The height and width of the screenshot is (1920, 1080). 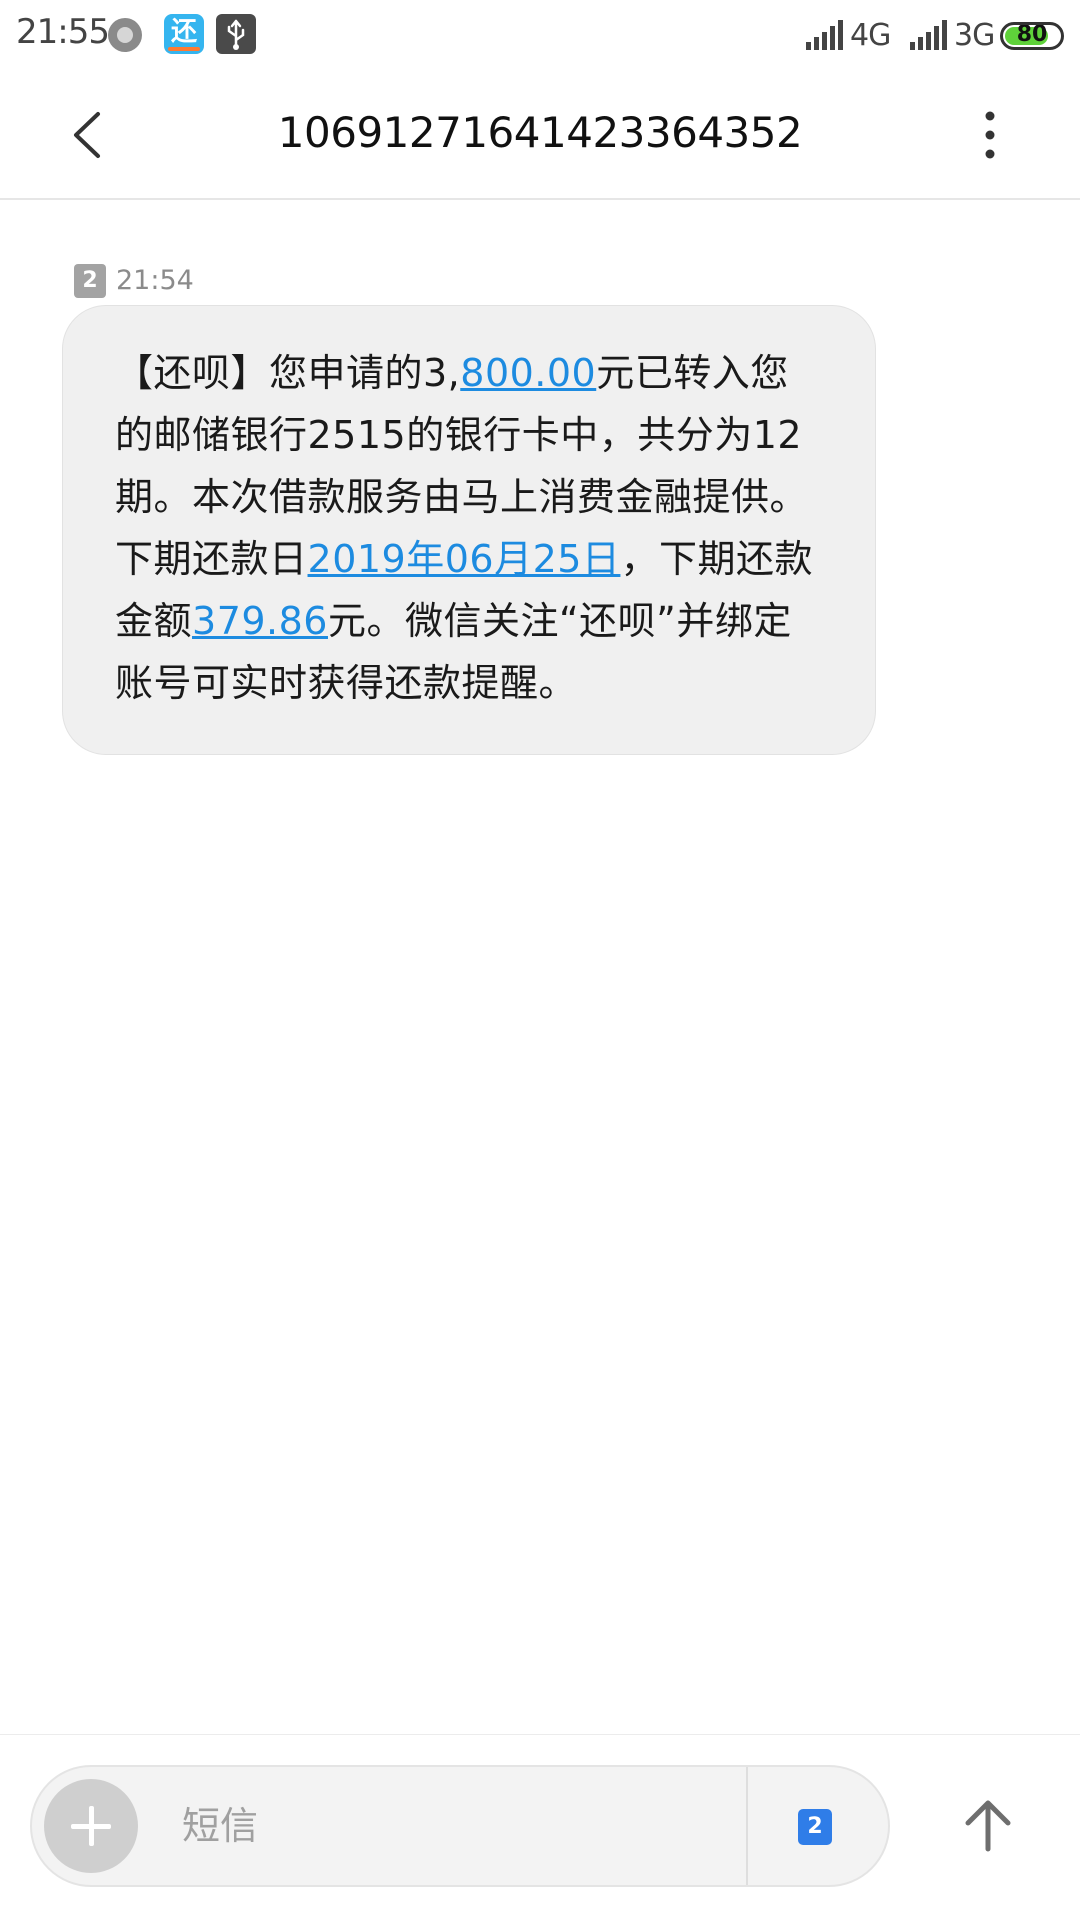 I want to click on status-time: 21:55, so click(x=63, y=32).